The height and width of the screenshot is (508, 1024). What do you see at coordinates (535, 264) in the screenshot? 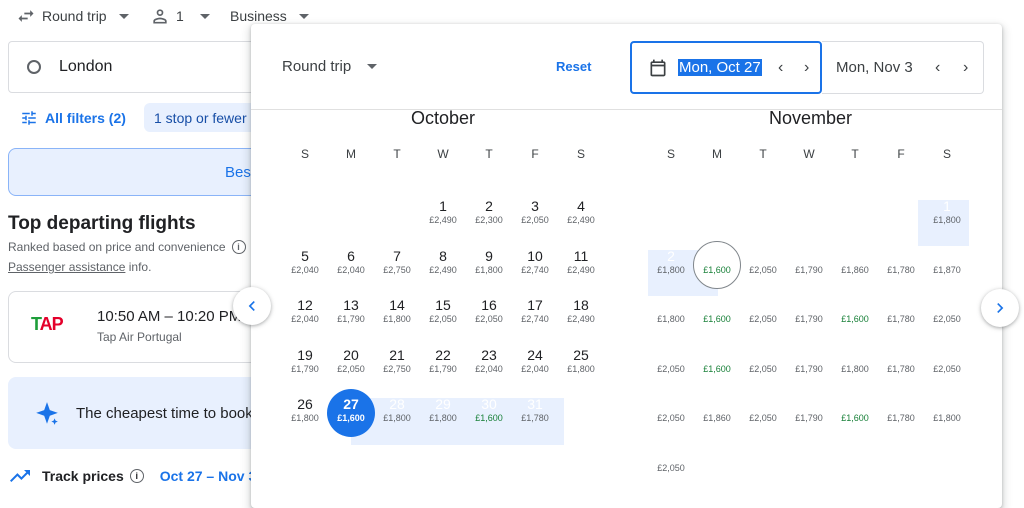
I see `calendar-day: 10 £2,740` at bounding box center [535, 264].